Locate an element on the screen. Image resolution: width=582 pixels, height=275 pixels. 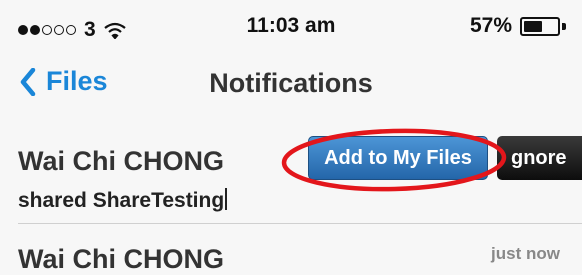
battery-percentage: 57% is located at coordinates (490, 25).